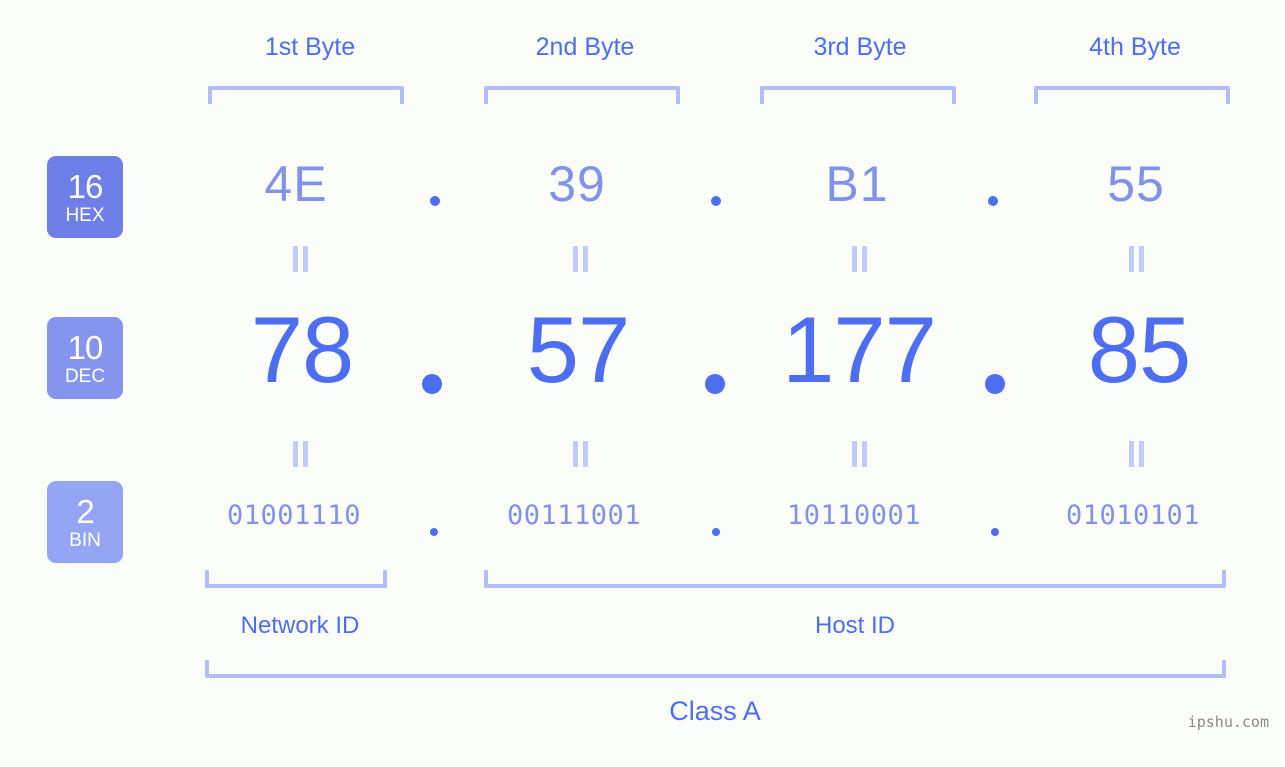 The image size is (1285, 767). What do you see at coordinates (854, 515) in the screenshot?
I see `bin-octet-3: 10110001` at bounding box center [854, 515].